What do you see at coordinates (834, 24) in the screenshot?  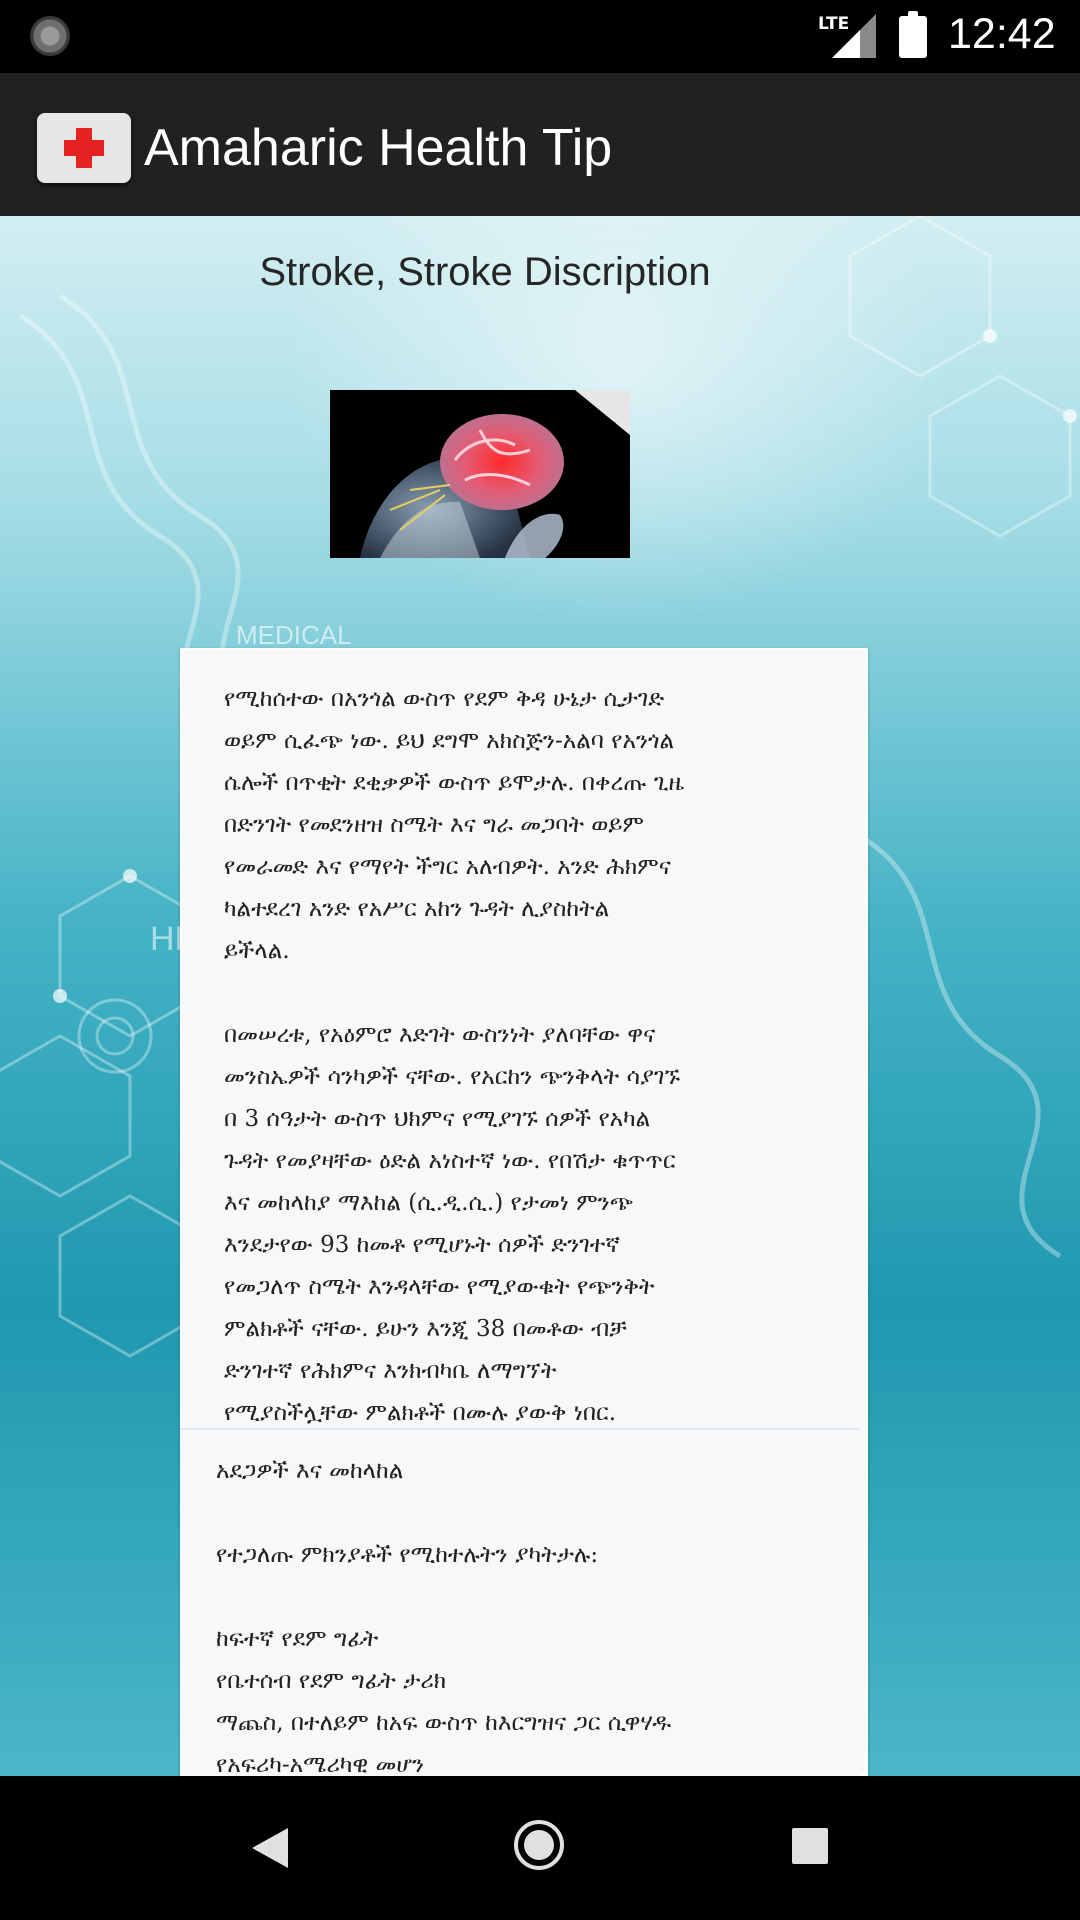 I see `network-type: LTE` at bounding box center [834, 24].